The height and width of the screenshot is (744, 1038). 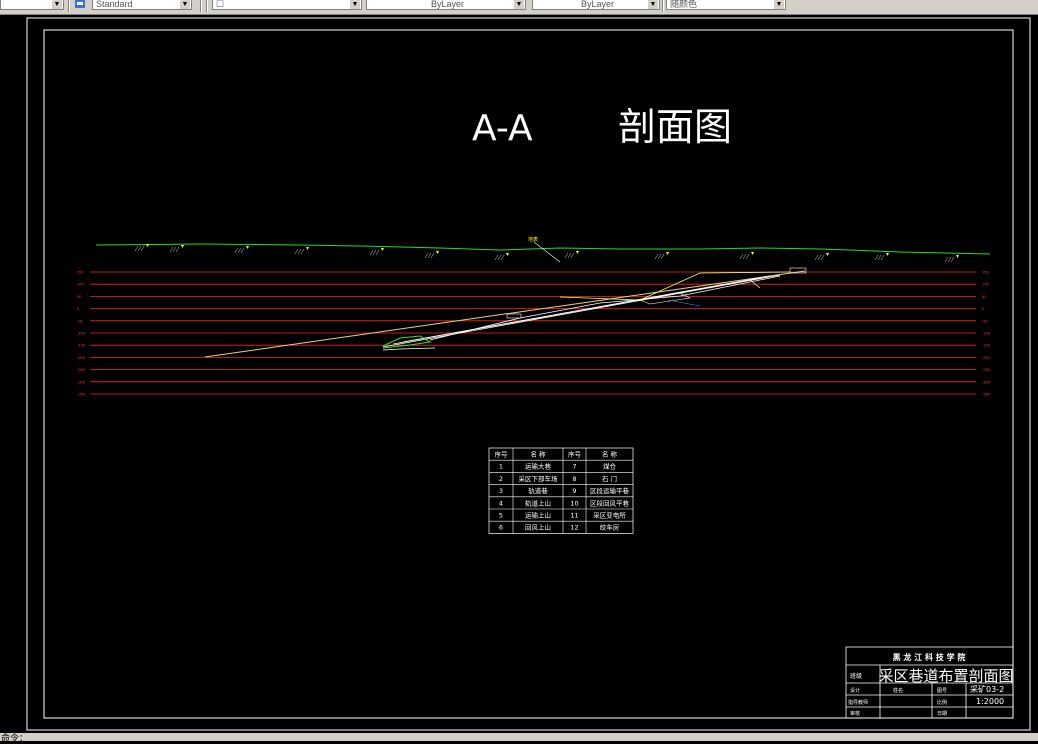 I want to click on legend-cell: 运输上山, so click(x=538, y=515).